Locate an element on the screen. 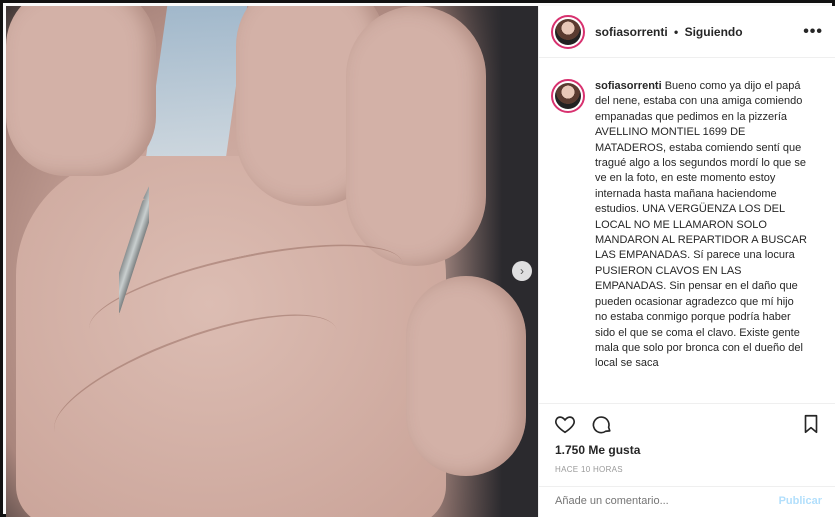  chevron-right-icon: › is located at coordinates (522, 271).